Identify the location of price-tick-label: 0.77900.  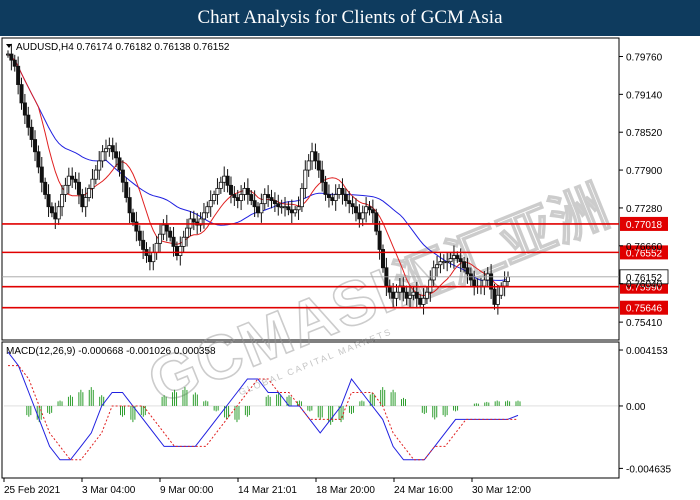
(644, 171).